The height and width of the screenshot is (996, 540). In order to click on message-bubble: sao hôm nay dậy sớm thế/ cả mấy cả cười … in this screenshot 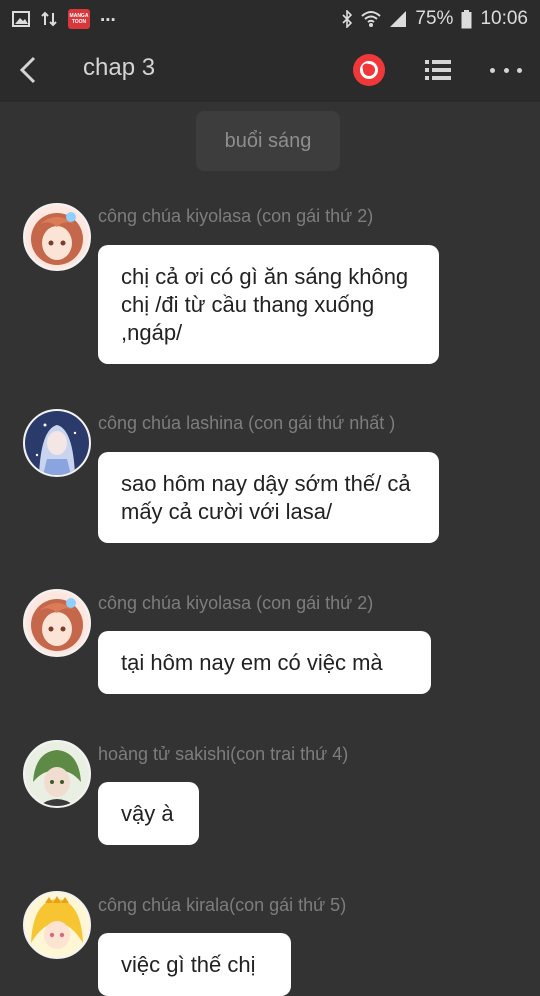, I will do `click(268, 497)`.